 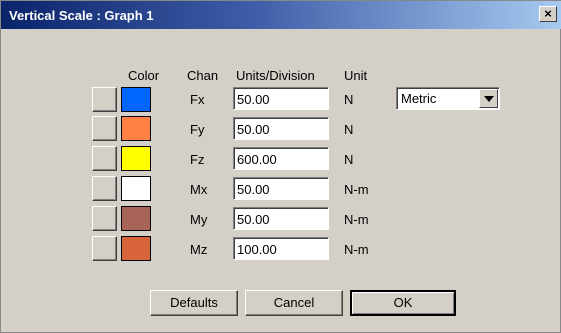 What do you see at coordinates (136, 218) in the screenshot?
I see `color-swatch-my` at bounding box center [136, 218].